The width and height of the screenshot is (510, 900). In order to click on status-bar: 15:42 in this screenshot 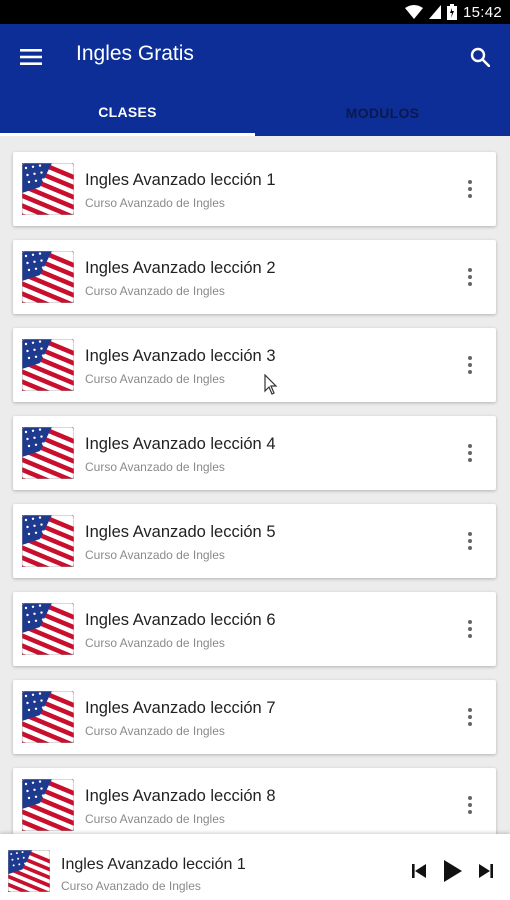, I will do `click(255, 12)`.